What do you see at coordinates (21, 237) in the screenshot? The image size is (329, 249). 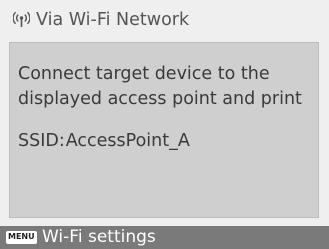 I see `menu-button-icon: MENU` at bounding box center [21, 237].